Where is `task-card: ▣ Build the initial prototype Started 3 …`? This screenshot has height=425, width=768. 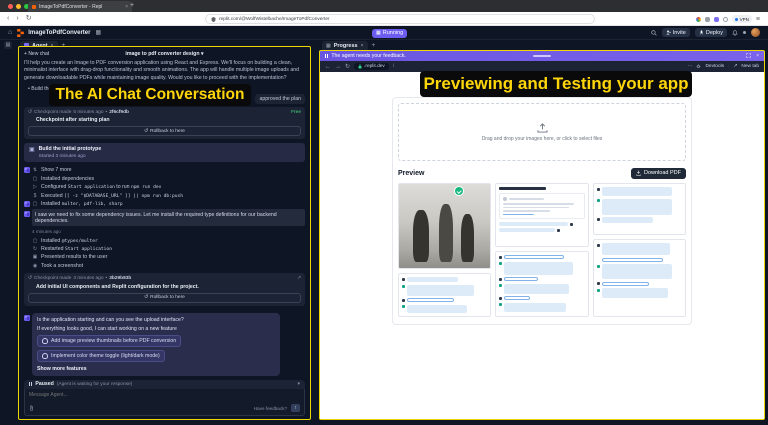 task-card: ▣ Build the initial prototype Started 3 … is located at coordinates (164, 152).